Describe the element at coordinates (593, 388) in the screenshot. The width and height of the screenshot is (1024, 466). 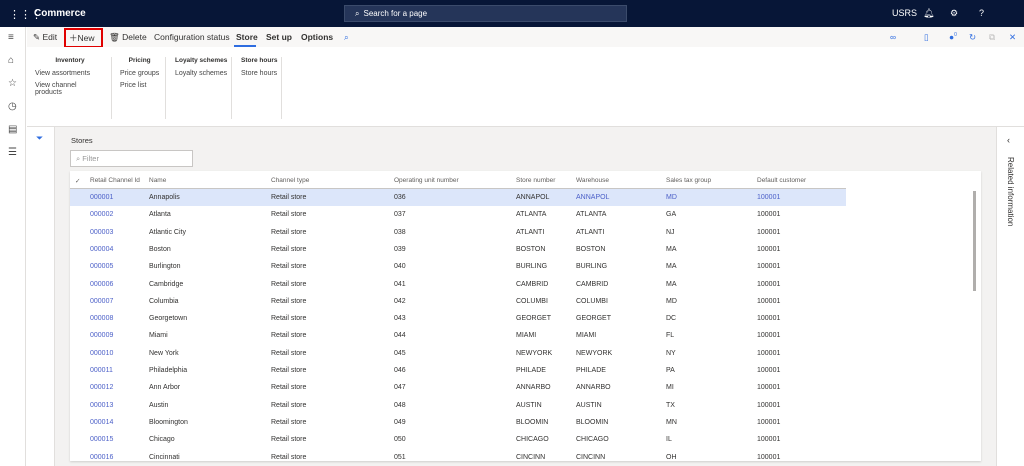
I see `cell-warehouse: ANNARBO` at that location.